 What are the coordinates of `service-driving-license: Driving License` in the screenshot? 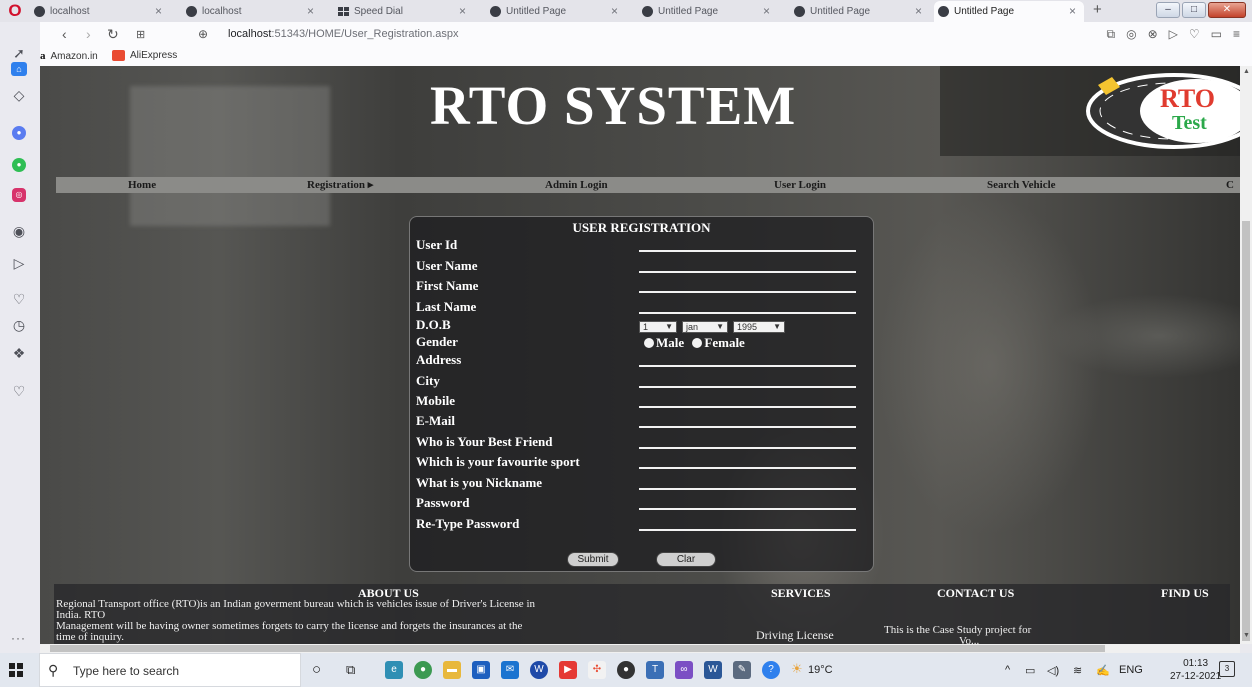 It's located at (795, 635).